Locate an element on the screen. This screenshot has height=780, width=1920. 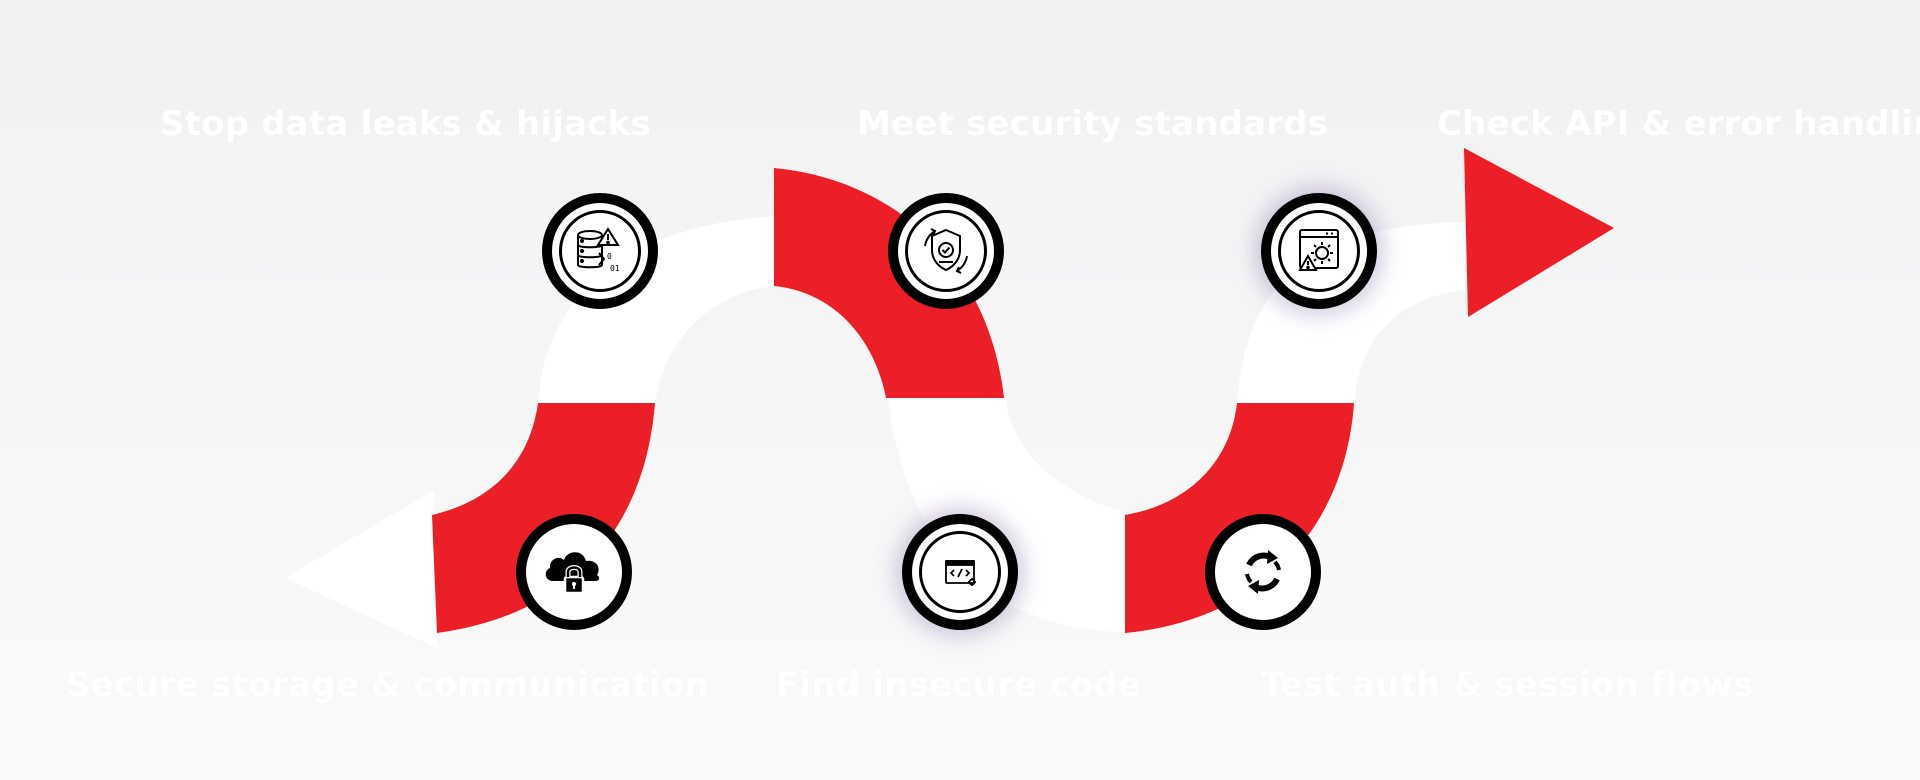
step-node-stop-data-leaks: 0 01 is located at coordinates (600, 251).